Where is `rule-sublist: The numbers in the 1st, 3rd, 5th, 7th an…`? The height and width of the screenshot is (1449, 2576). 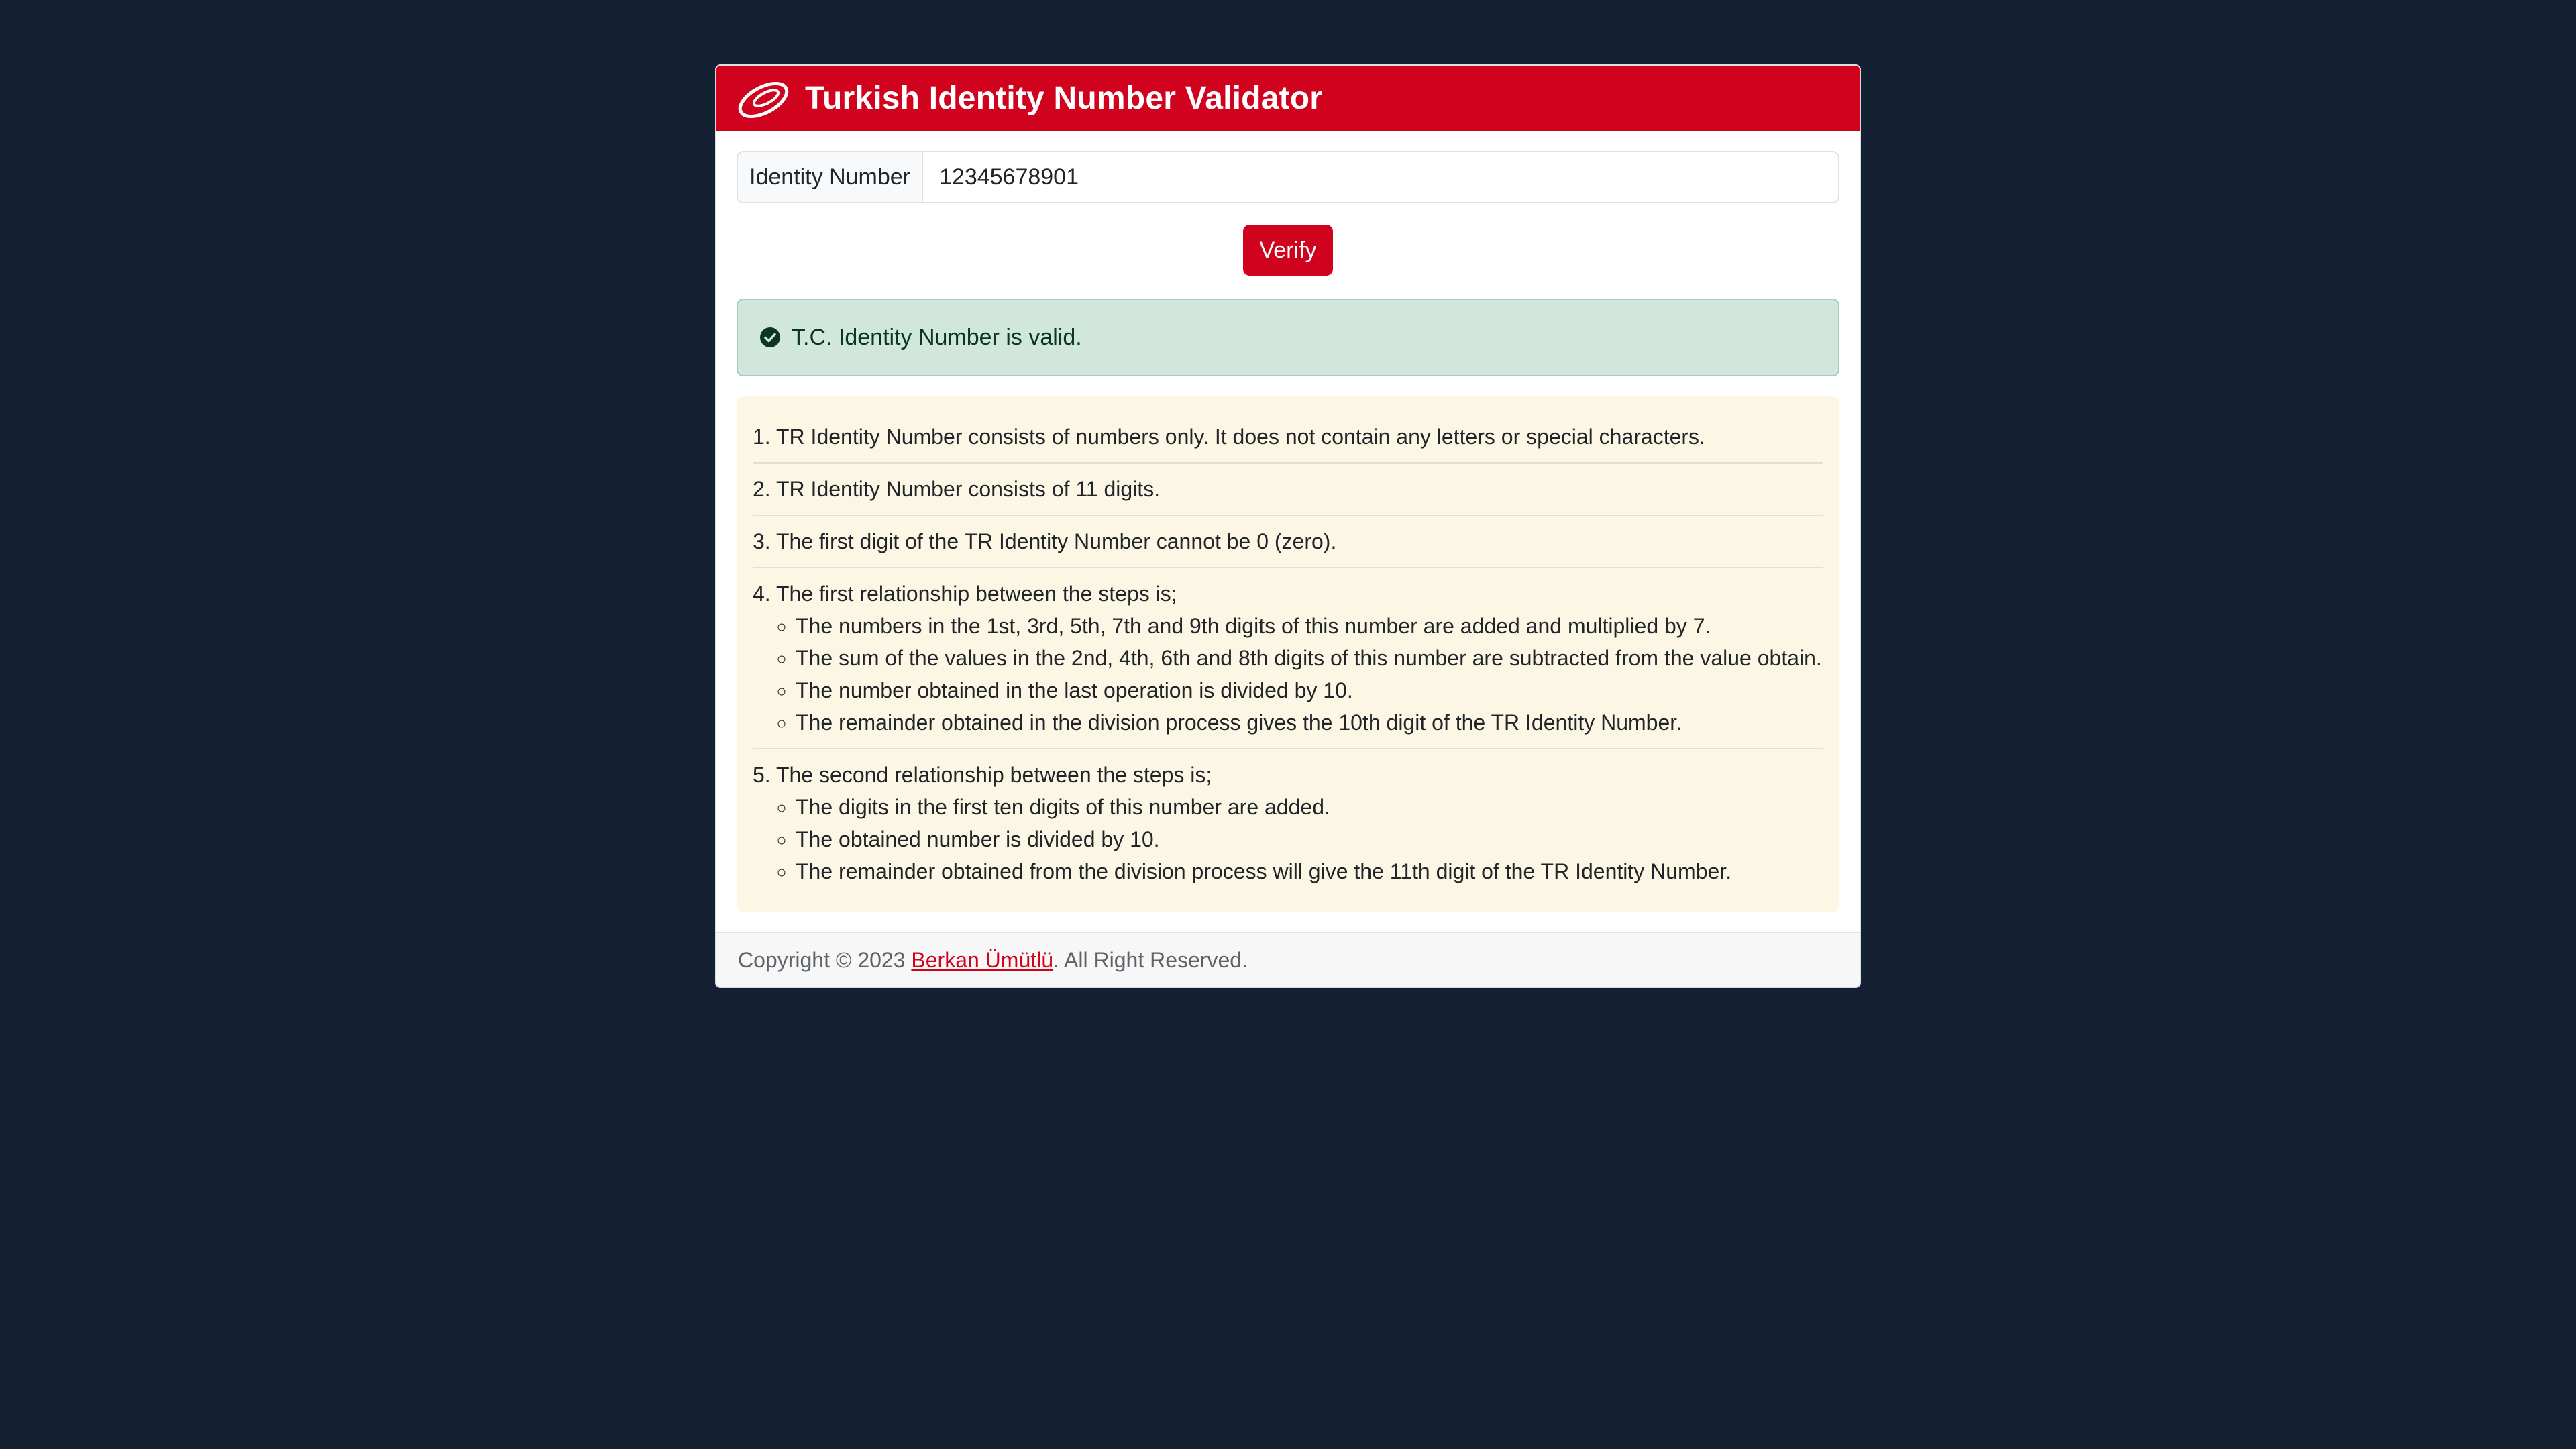
rule-sublist: The numbers in the 1st, 3rd, 5th, 7th an… is located at coordinates (1288, 674).